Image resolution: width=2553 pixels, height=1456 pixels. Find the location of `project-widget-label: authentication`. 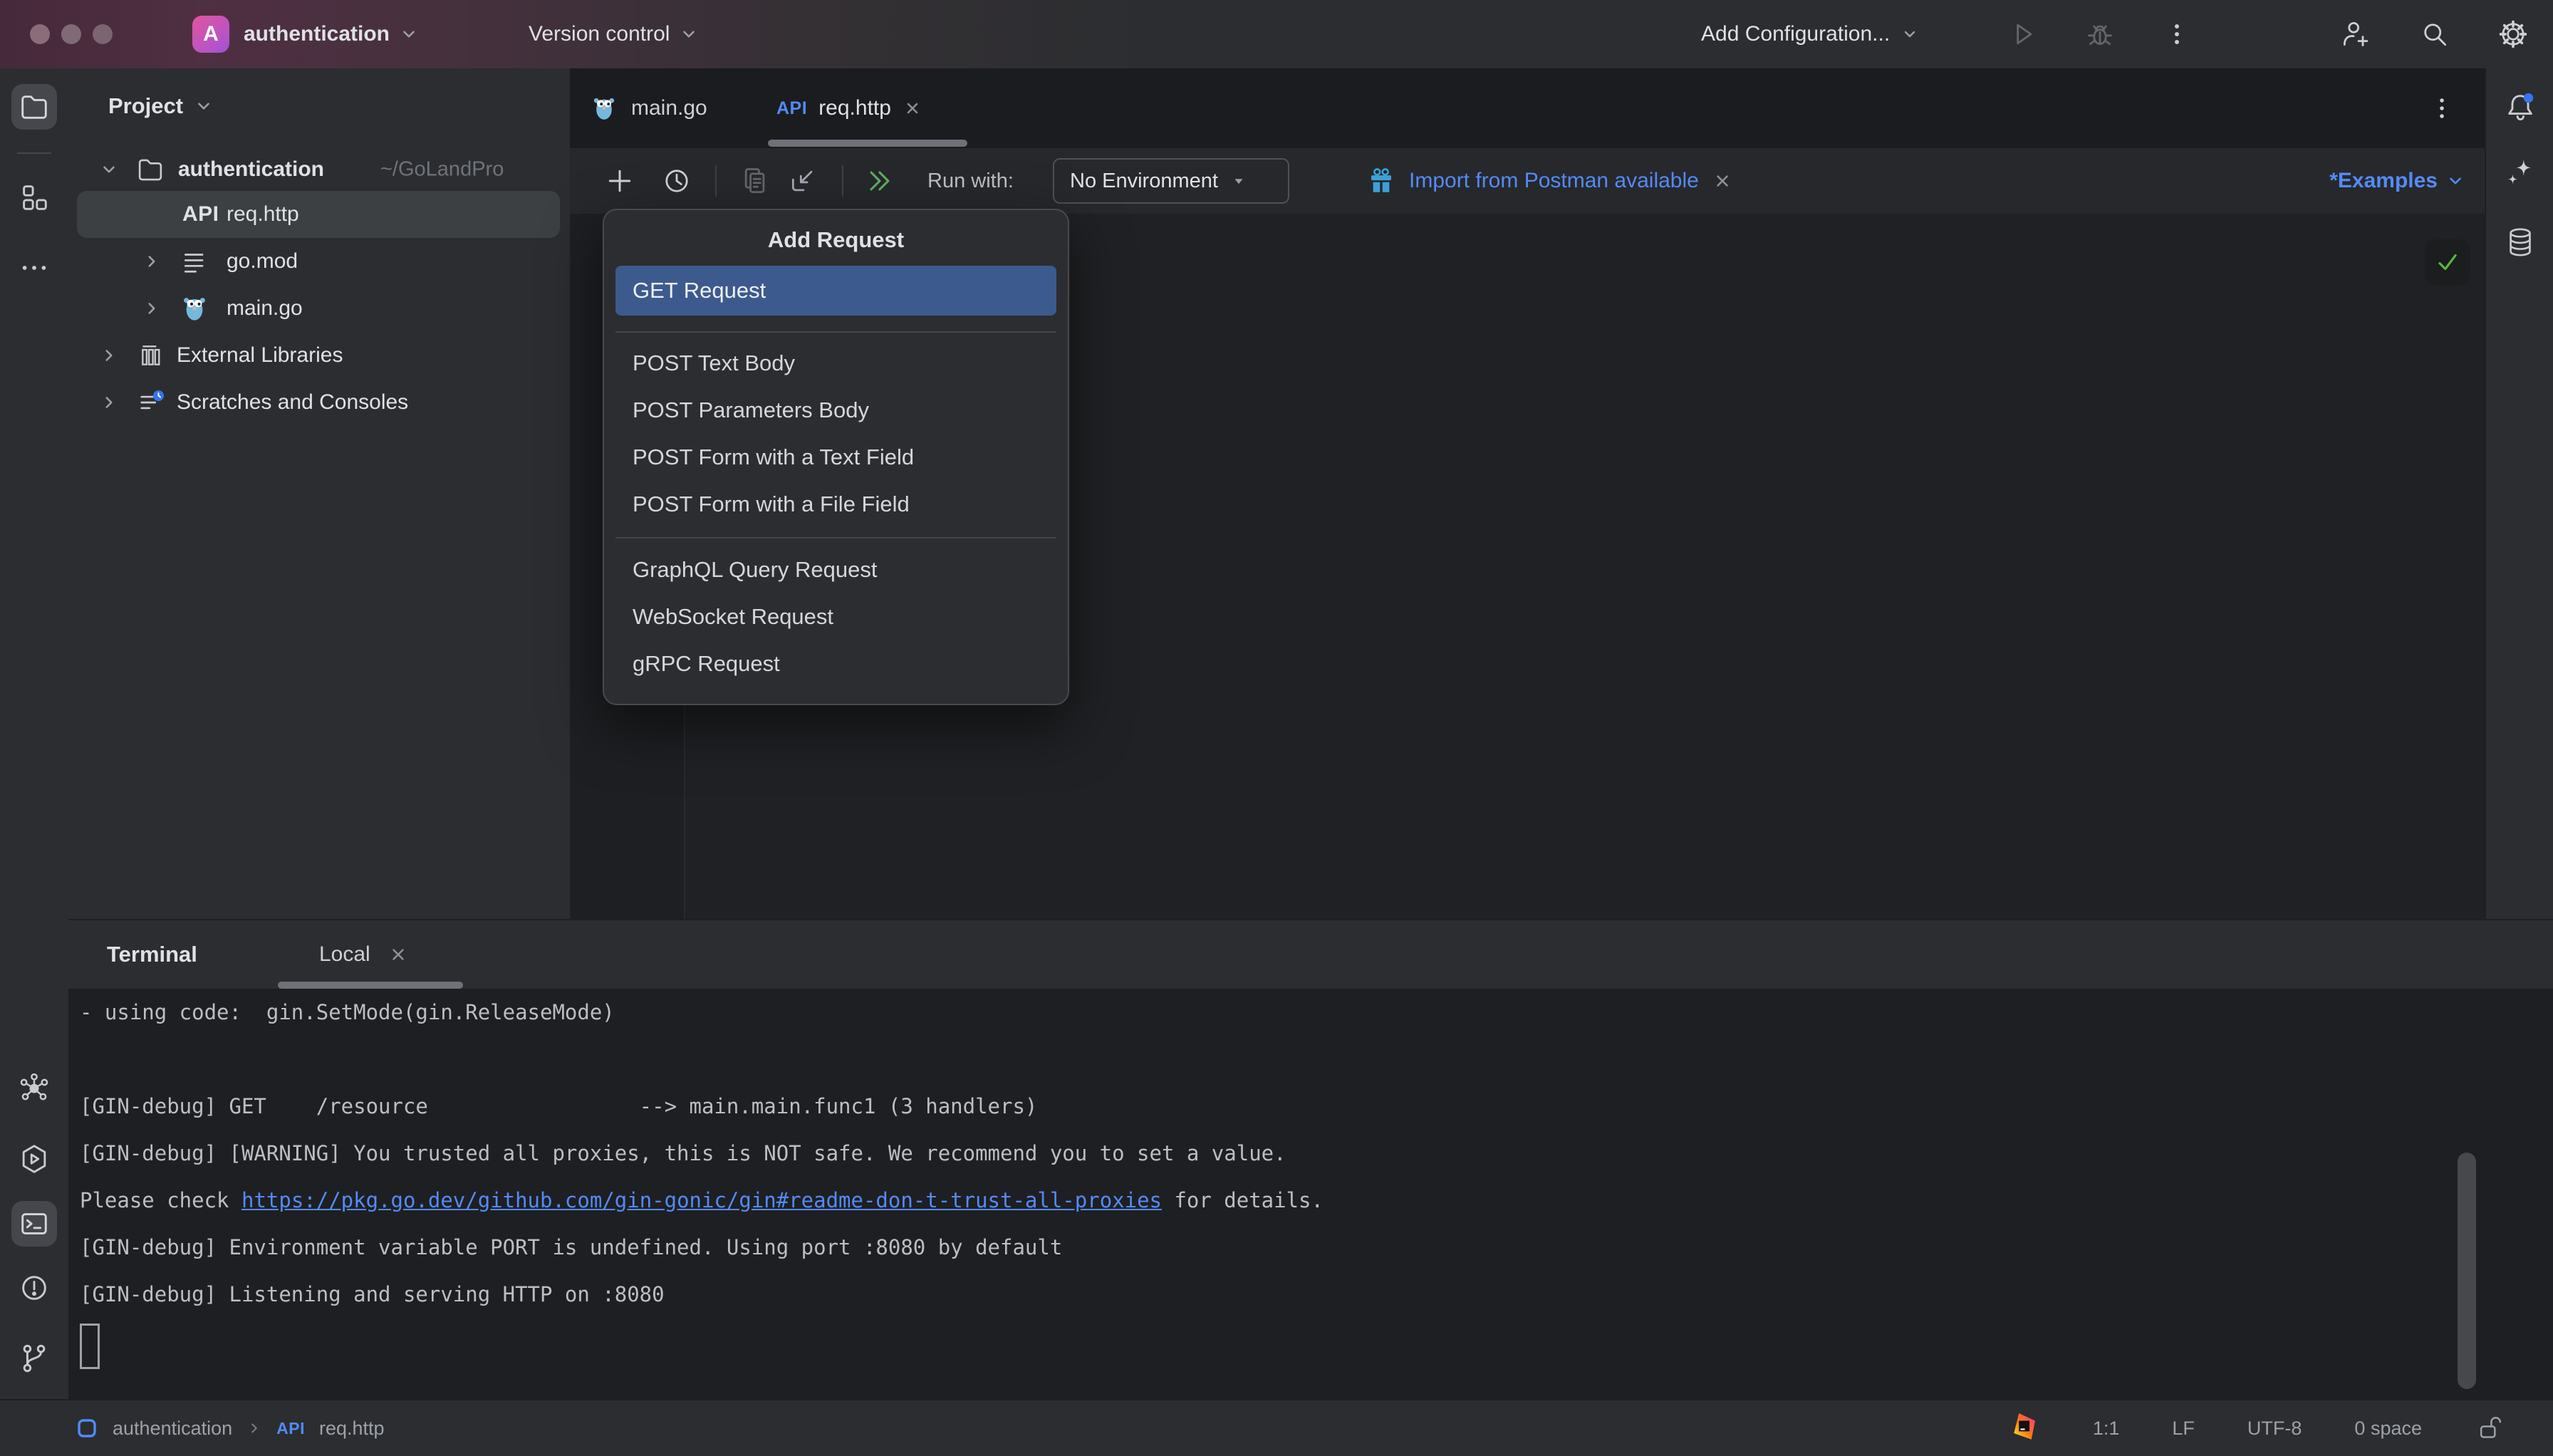

project-widget-label: authentication is located at coordinates (317, 34).